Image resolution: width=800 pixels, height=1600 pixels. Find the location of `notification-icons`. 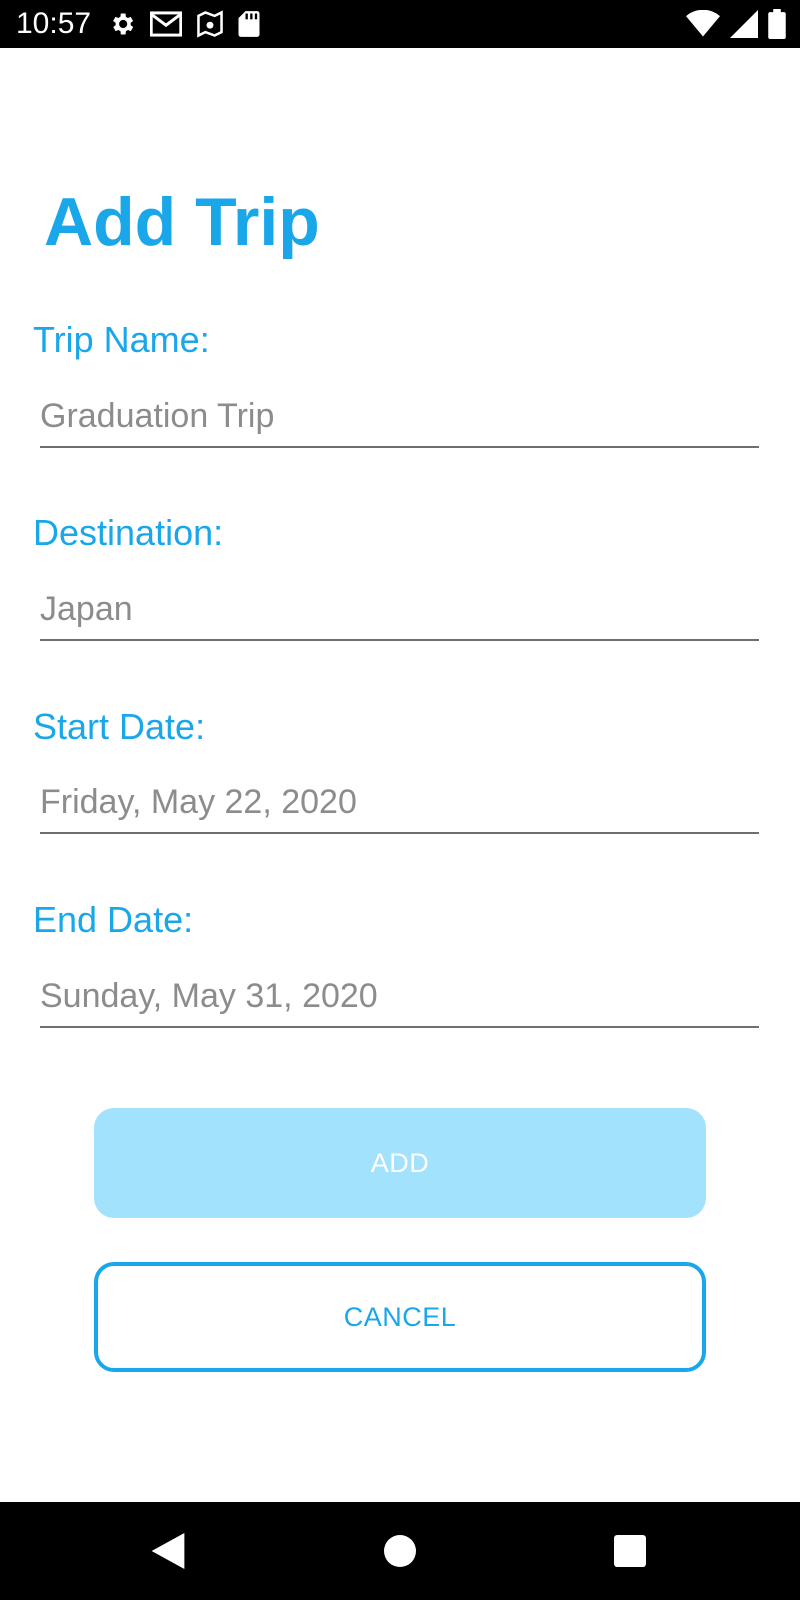

notification-icons is located at coordinates (184, 24).